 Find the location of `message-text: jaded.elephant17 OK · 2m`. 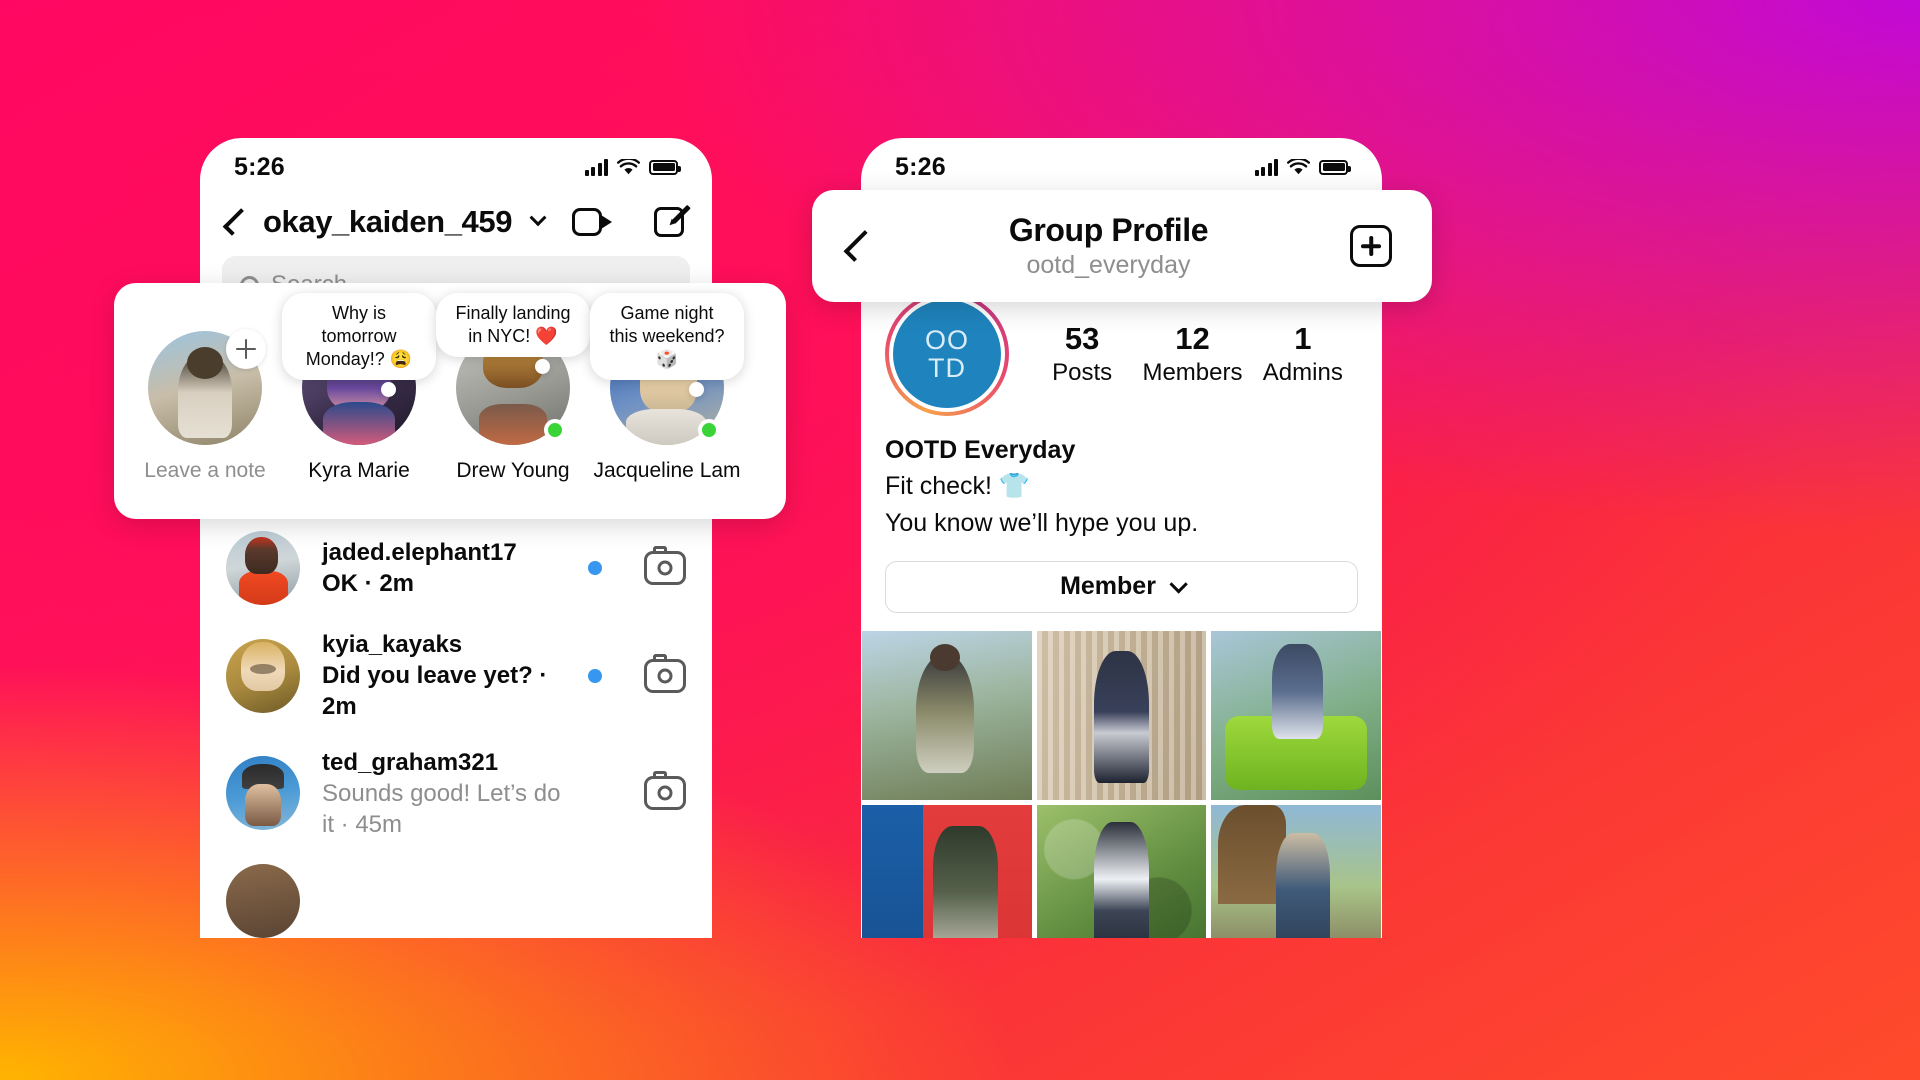

message-text: jaded.elephant17 OK · 2m is located at coordinates (444, 568).